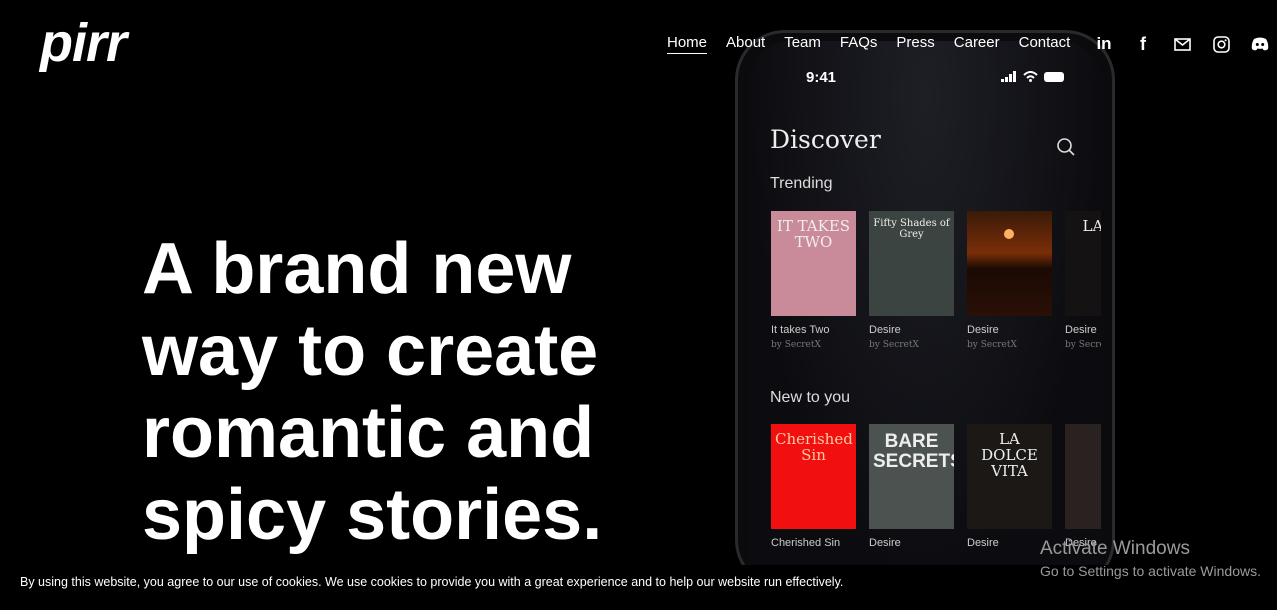 The image size is (1277, 610). I want to click on cover-title: IT TAKES TWO, so click(813, 234).